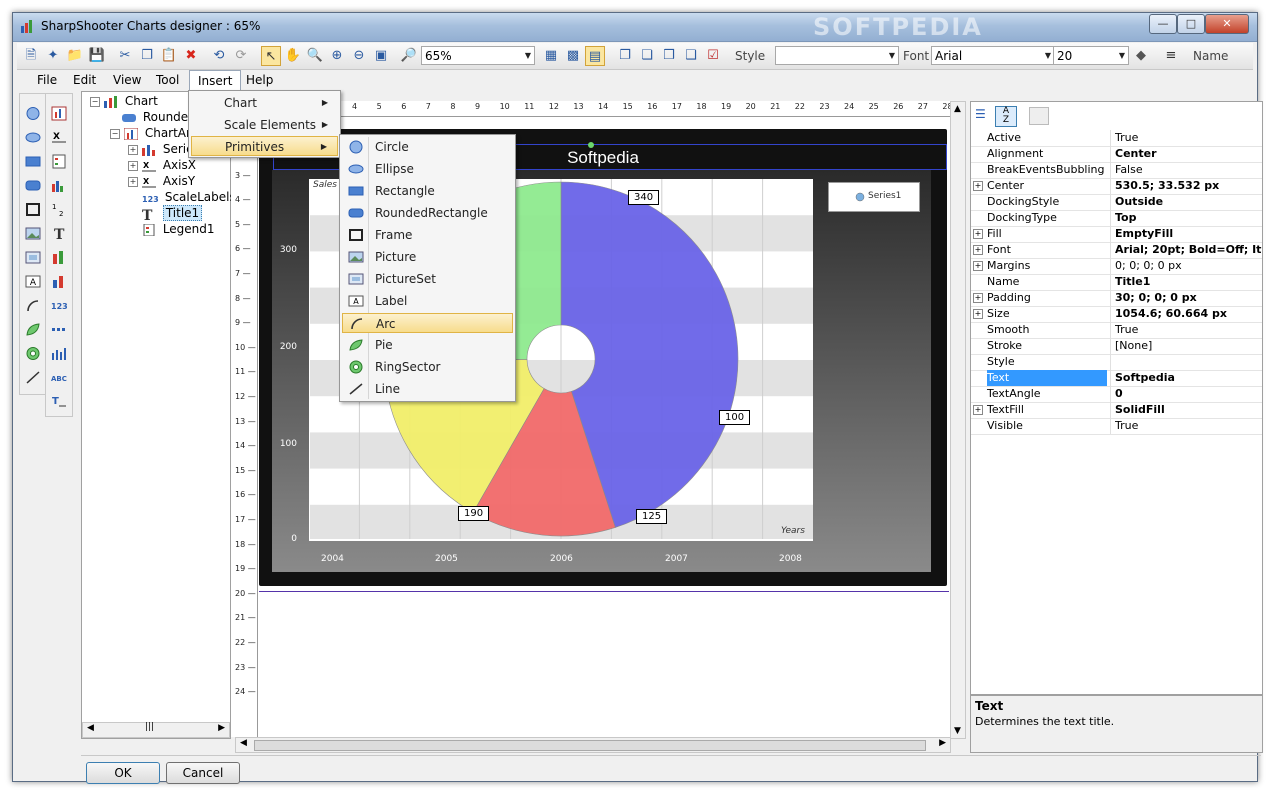 The image size is (1277, 802). I want to click on group-button: ❒, so click(669, 56).